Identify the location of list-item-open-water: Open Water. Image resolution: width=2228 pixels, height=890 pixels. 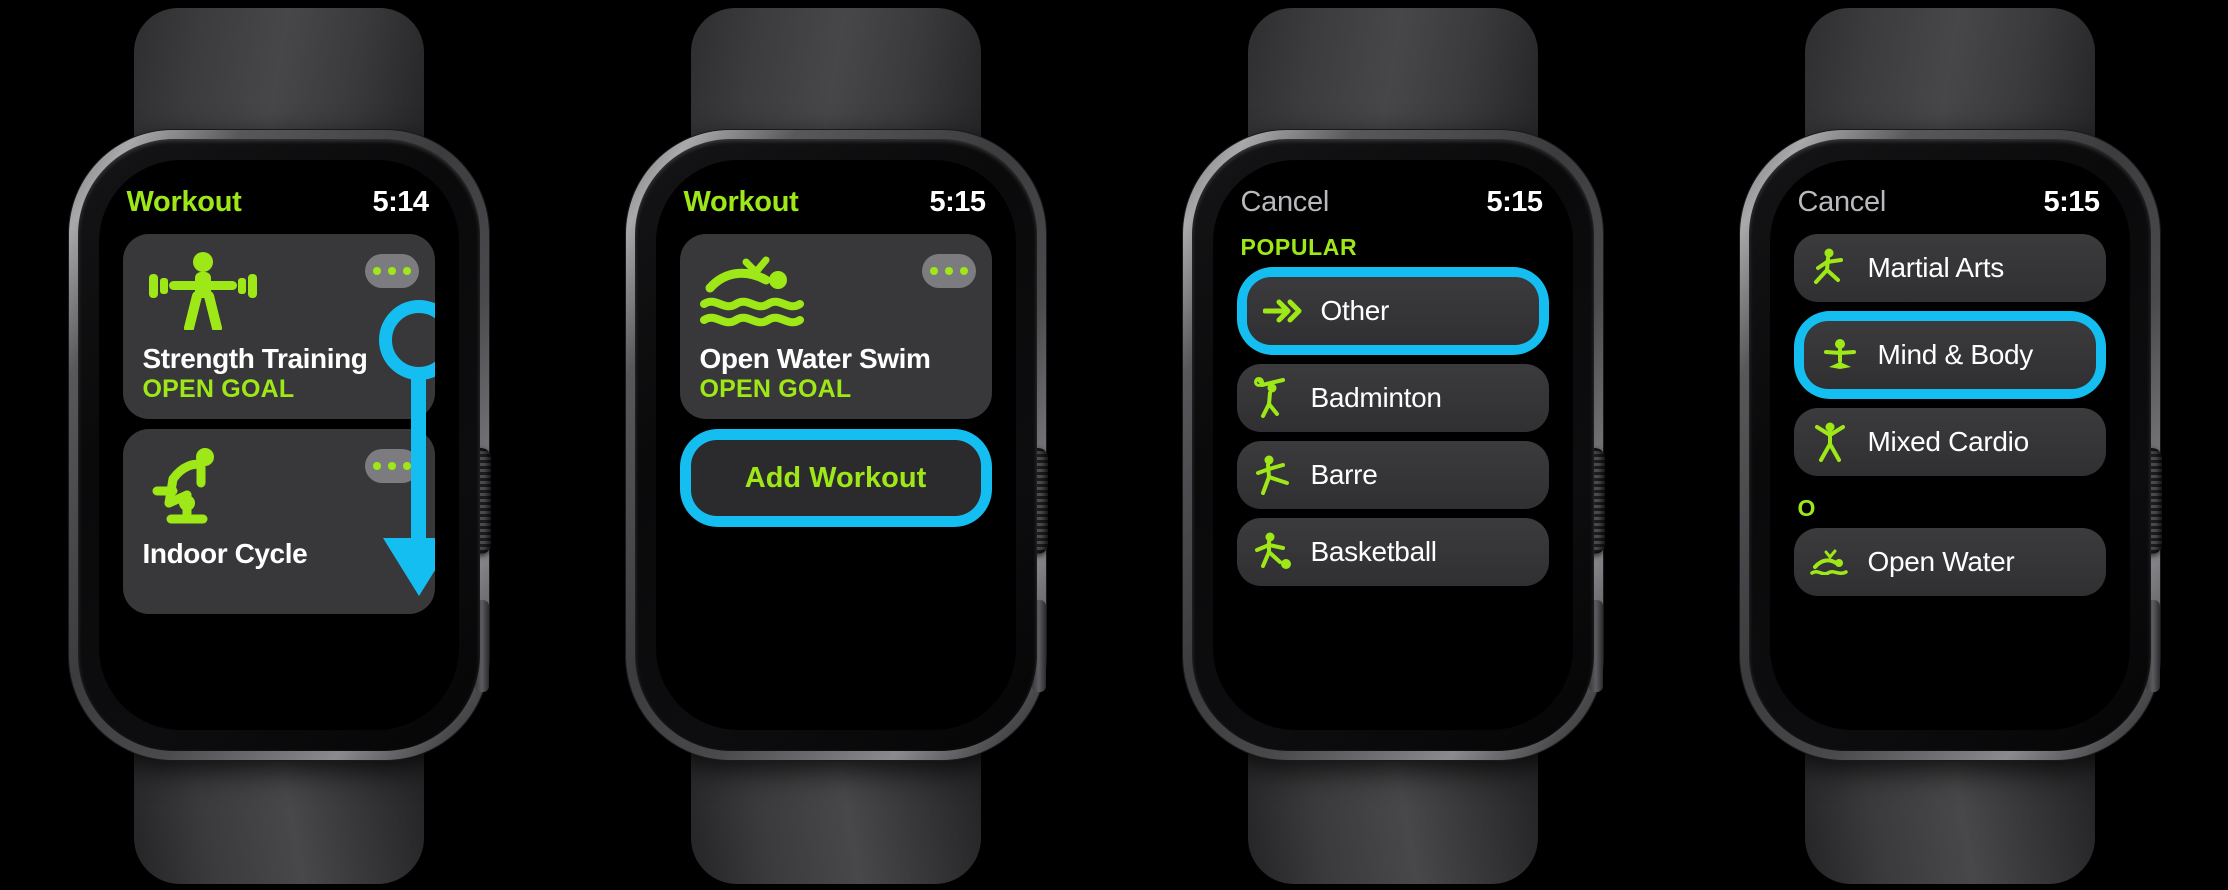
(1949, 562).